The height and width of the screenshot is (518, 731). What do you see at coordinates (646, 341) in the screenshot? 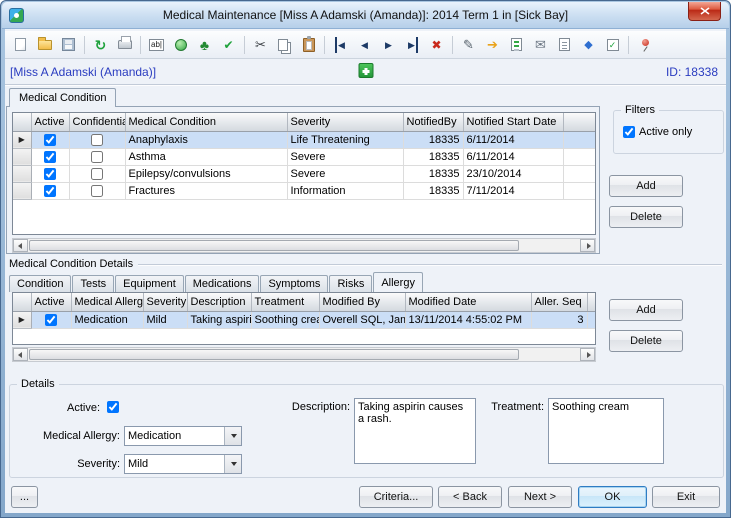
I see `delete-allergy-button: Delete` at bounding box center [646, 341].